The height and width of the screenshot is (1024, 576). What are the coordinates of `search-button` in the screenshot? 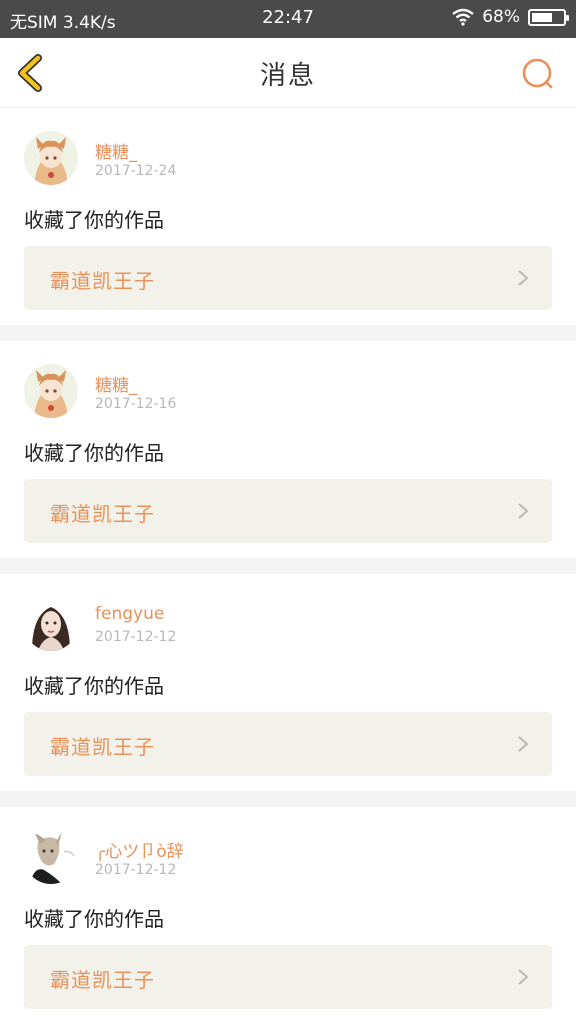 It's located at (538, 74).